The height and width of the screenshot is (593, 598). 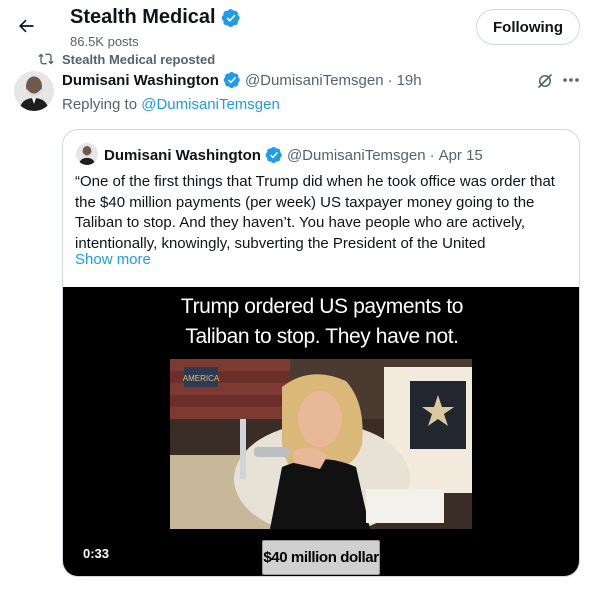 I want to click on quote-author-name: Dumisani Washington, so click(x=182, y=155).